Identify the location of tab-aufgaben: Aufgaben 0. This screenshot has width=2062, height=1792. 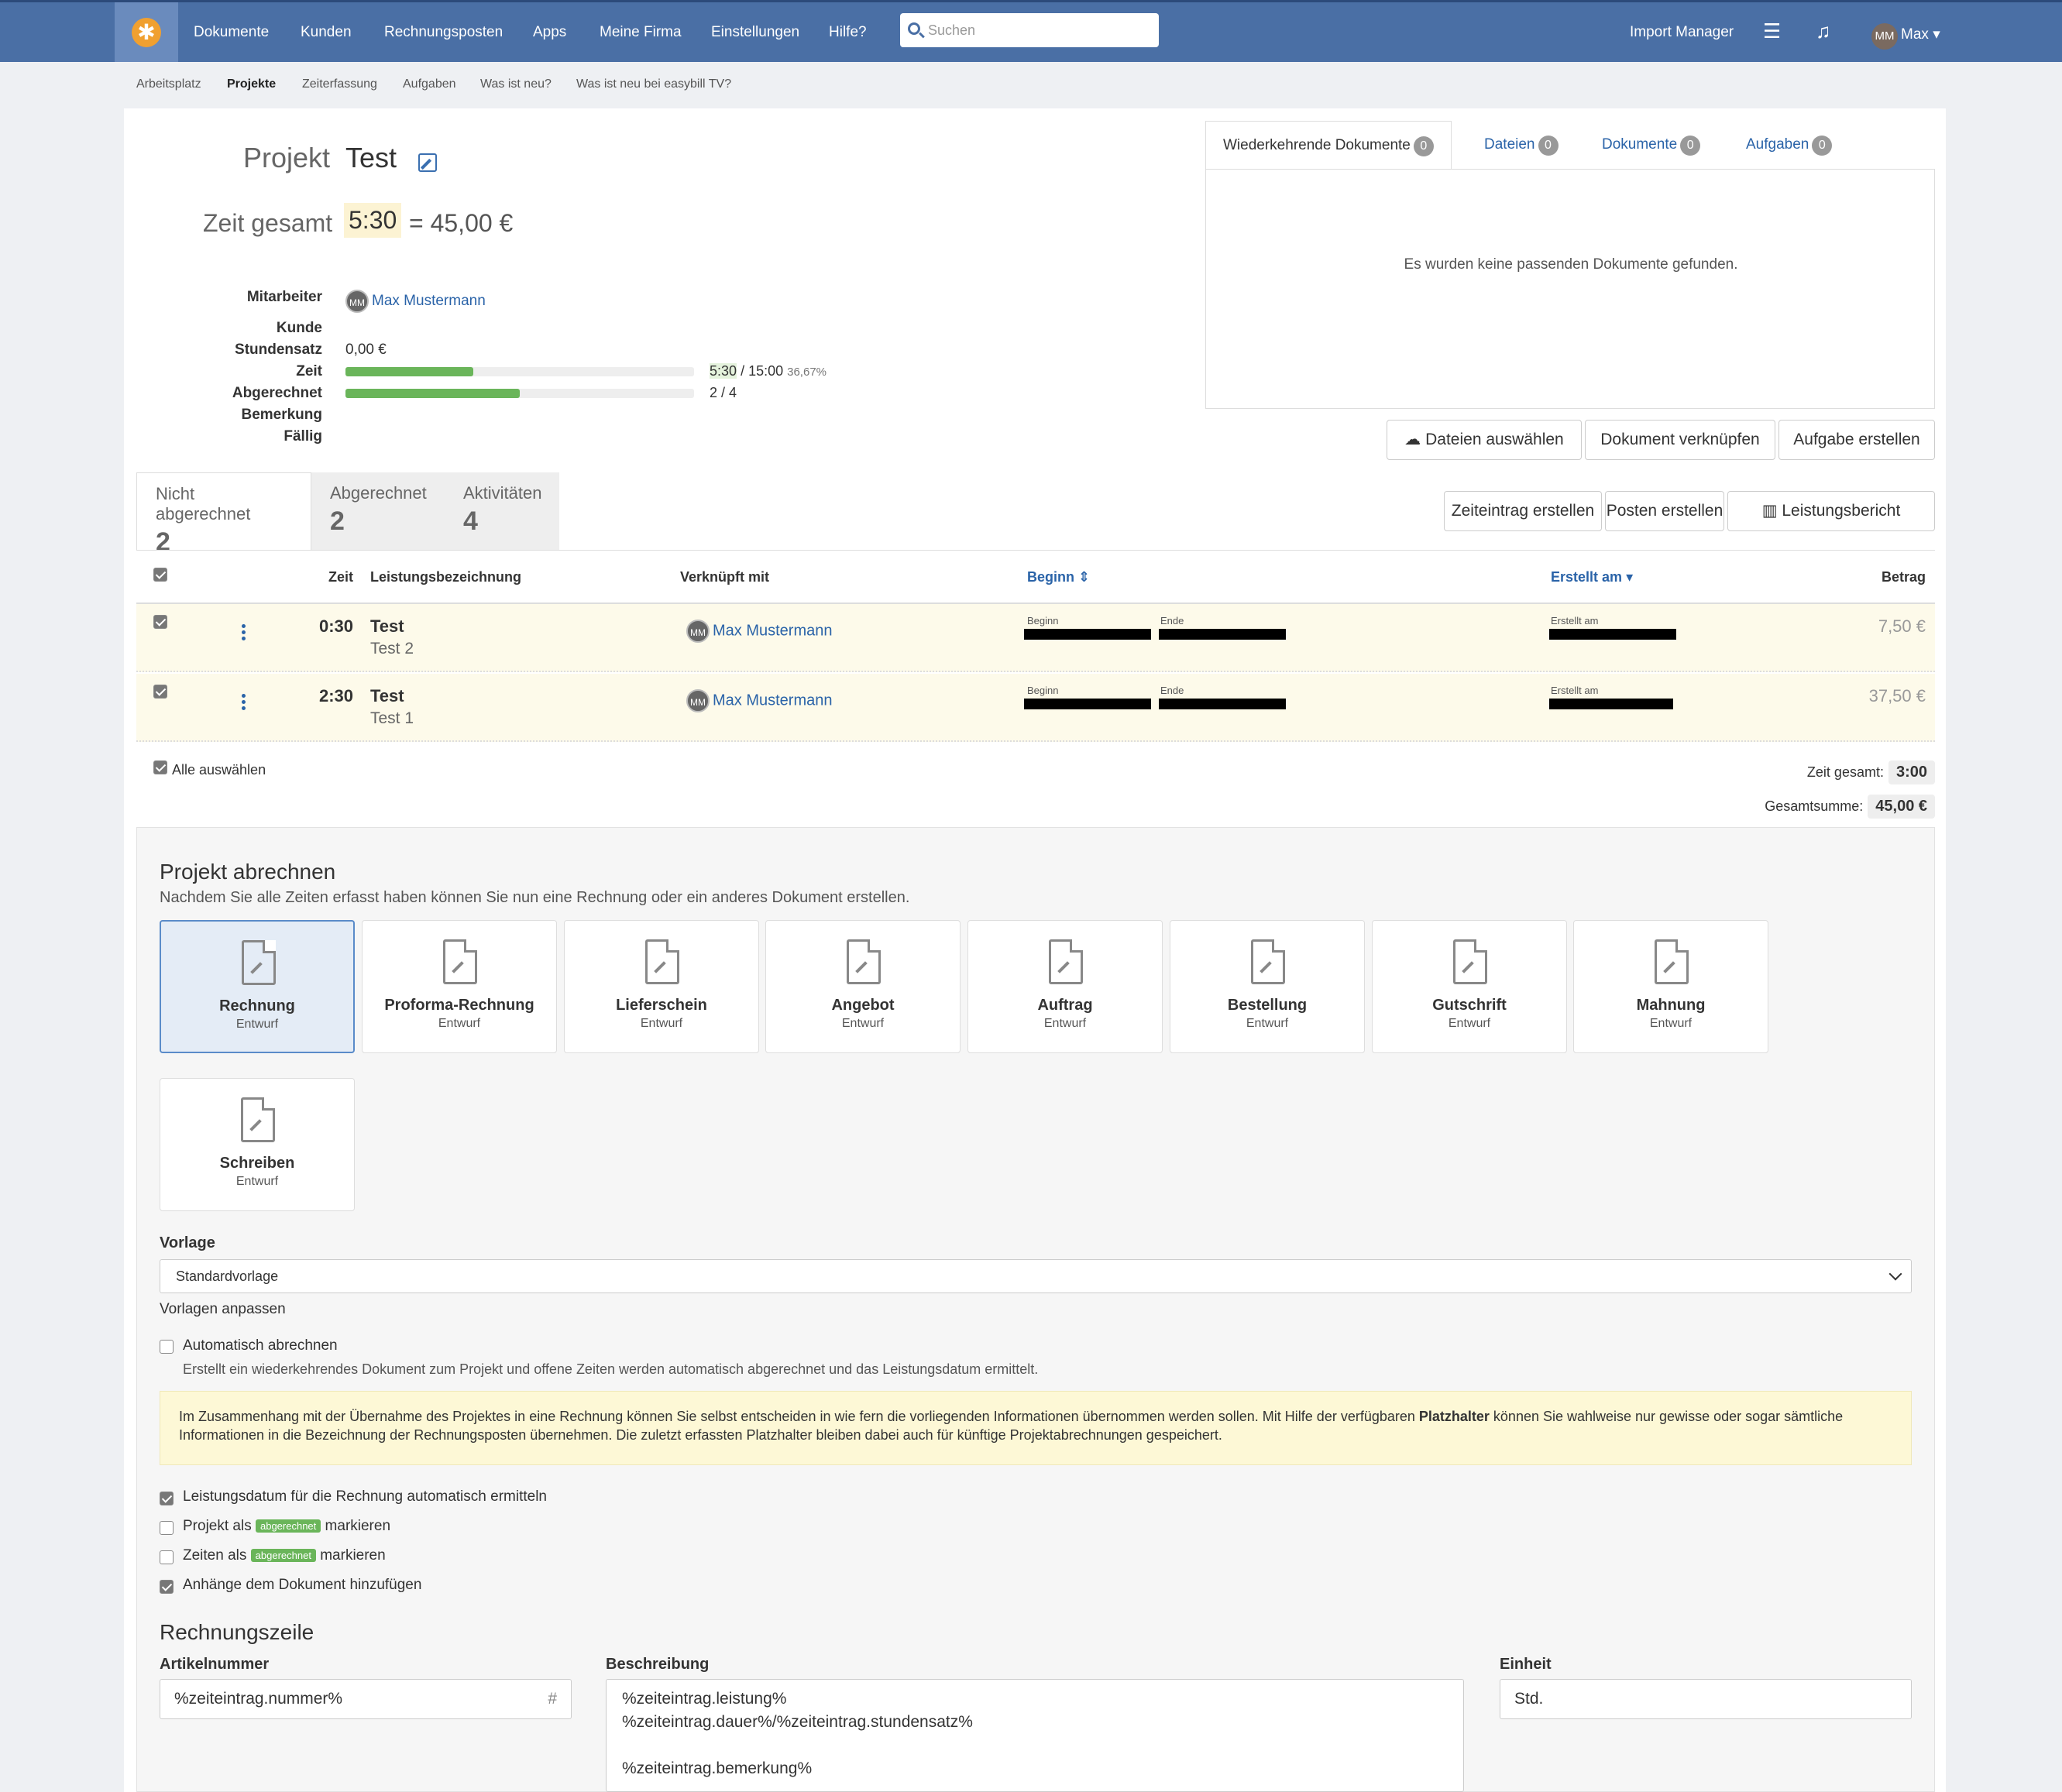
(1789, 145).